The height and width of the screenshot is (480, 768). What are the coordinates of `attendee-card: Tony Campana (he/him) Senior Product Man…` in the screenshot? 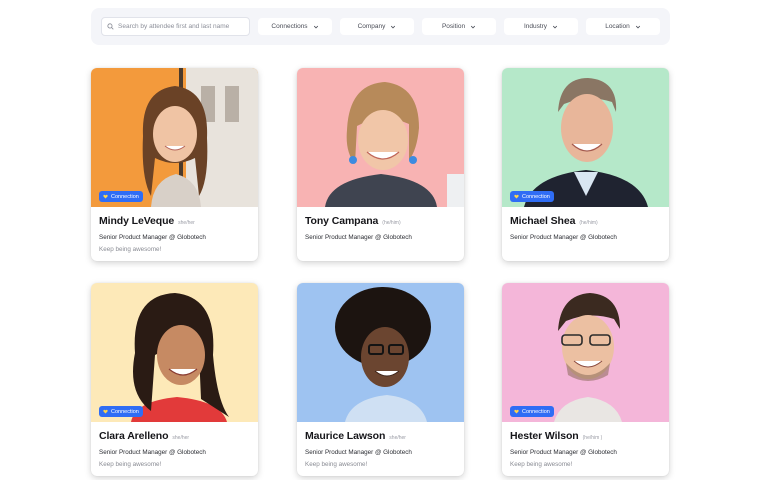 It's located at (380, 164).